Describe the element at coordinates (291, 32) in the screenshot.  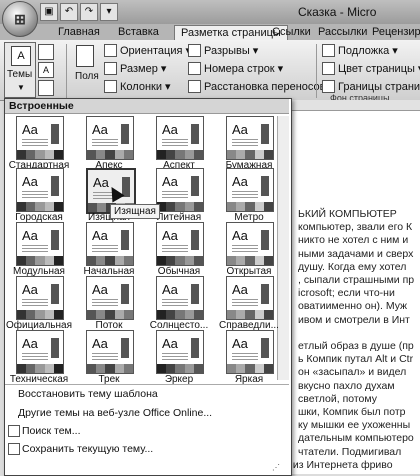
I see `tab-references: Ссылки` at that location.